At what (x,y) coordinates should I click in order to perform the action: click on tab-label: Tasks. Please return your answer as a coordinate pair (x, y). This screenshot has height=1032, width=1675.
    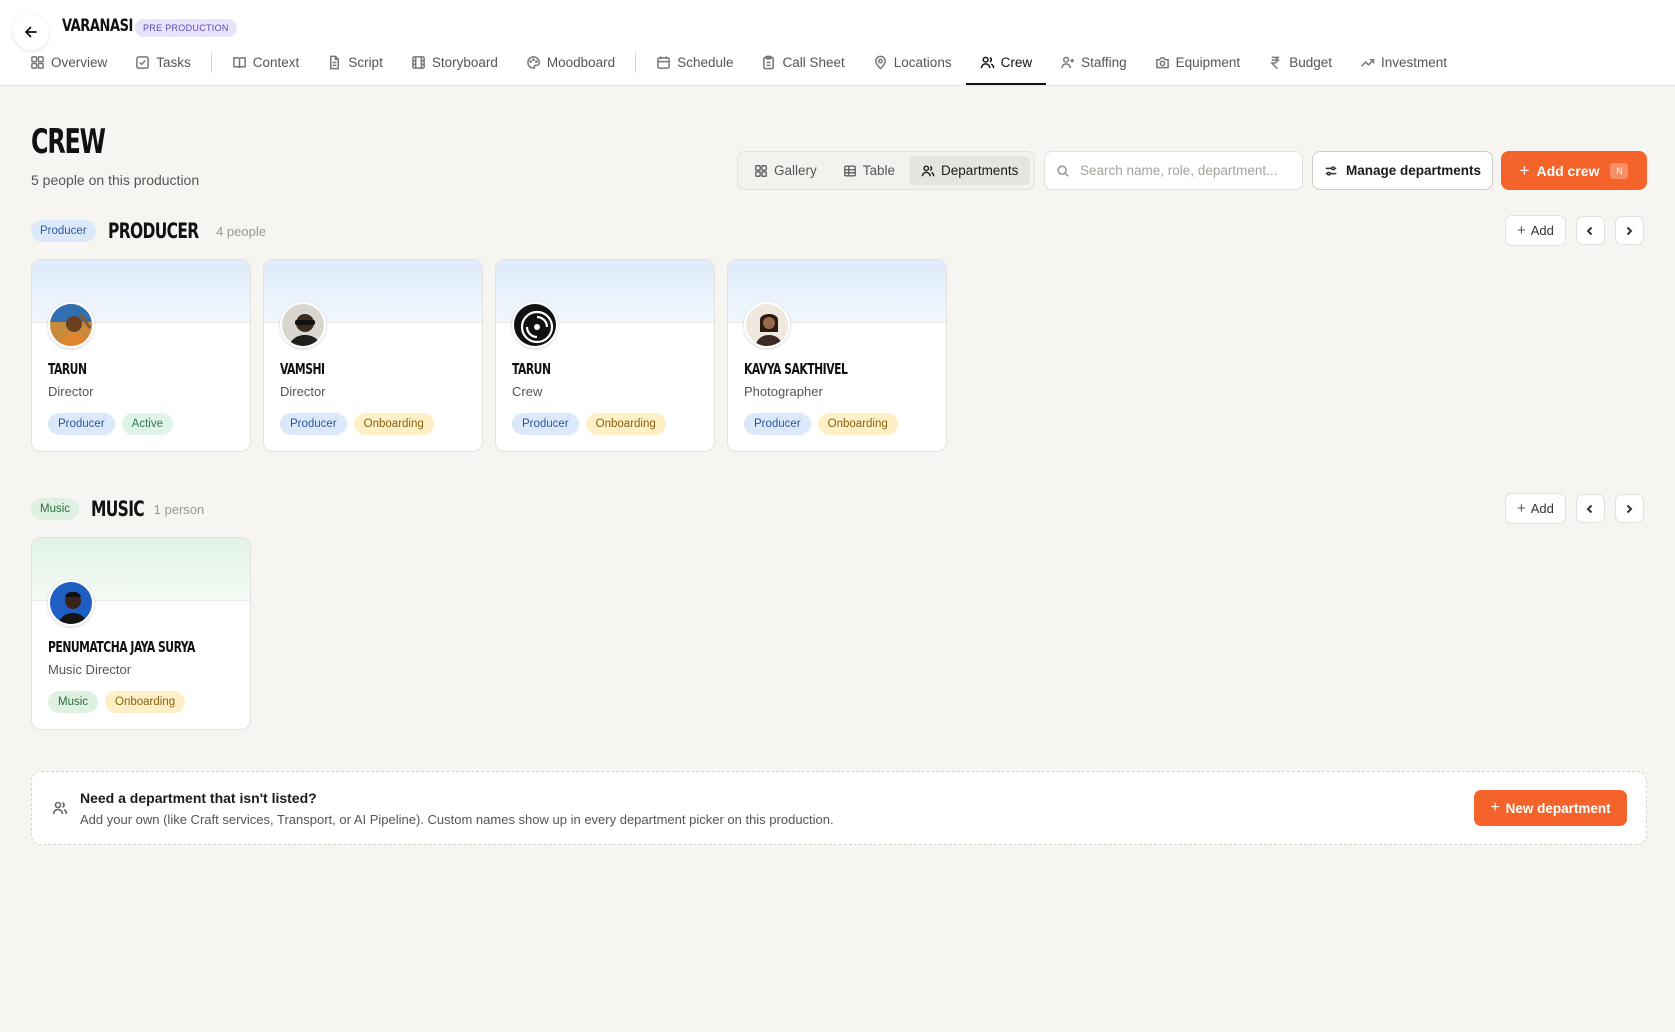
    Looking at the image, I should click on (173, 62).